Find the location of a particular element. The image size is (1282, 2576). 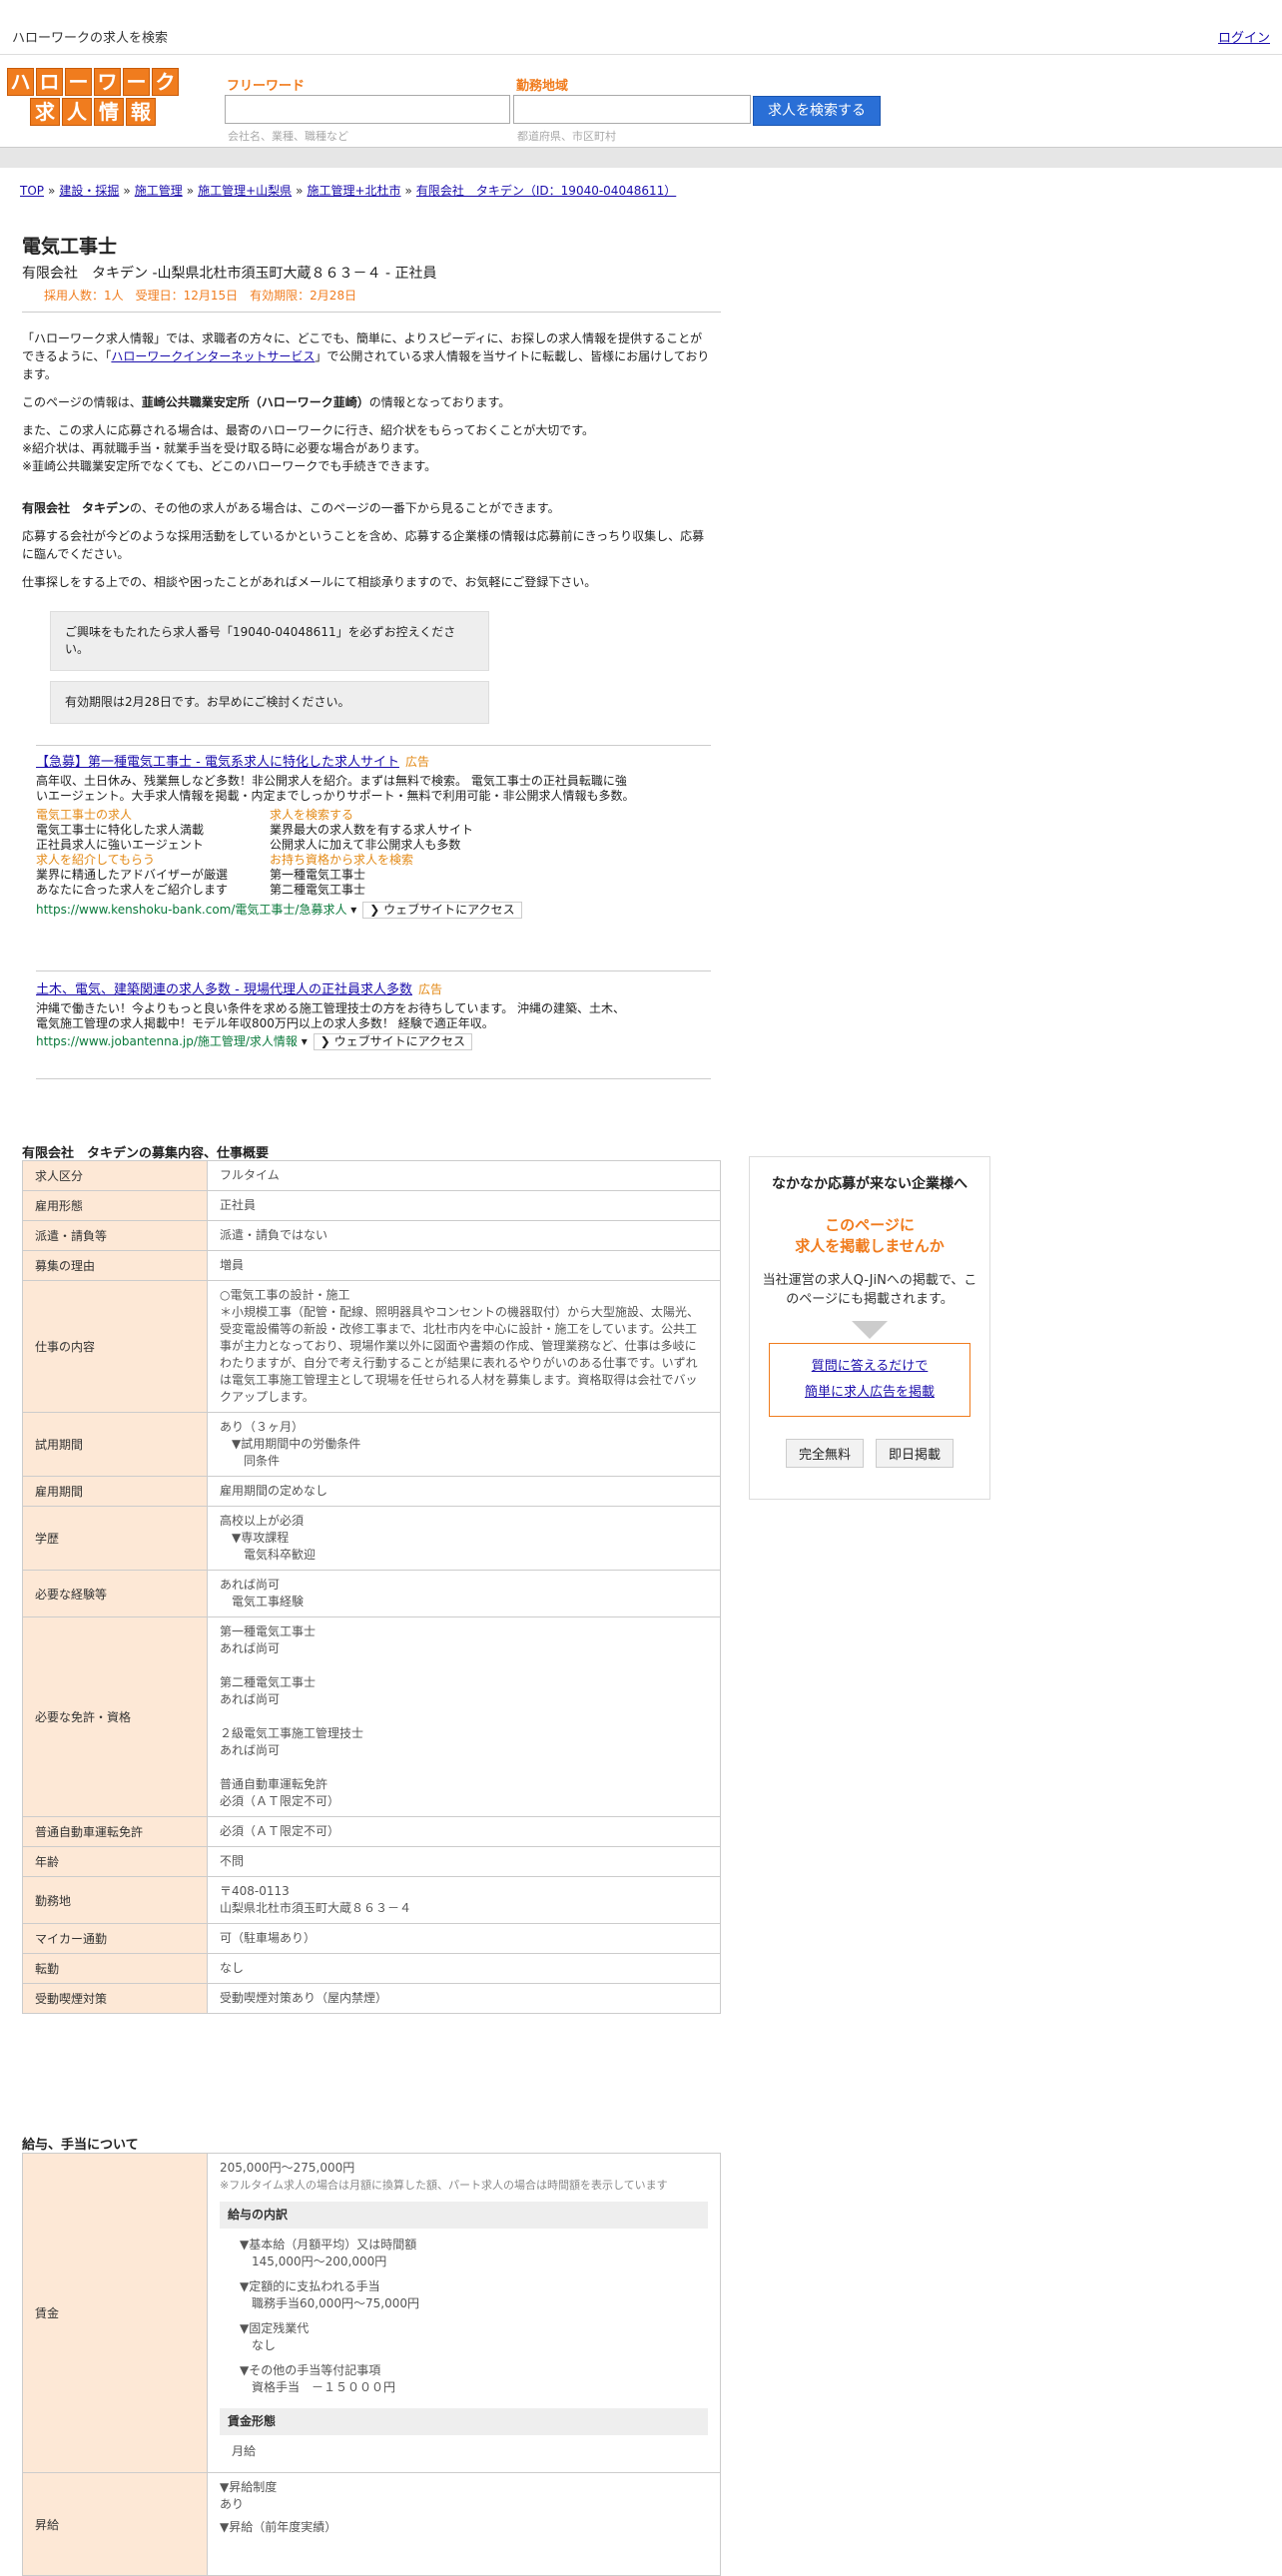

login-link: ログイン is located at coordinates (1244, 36).